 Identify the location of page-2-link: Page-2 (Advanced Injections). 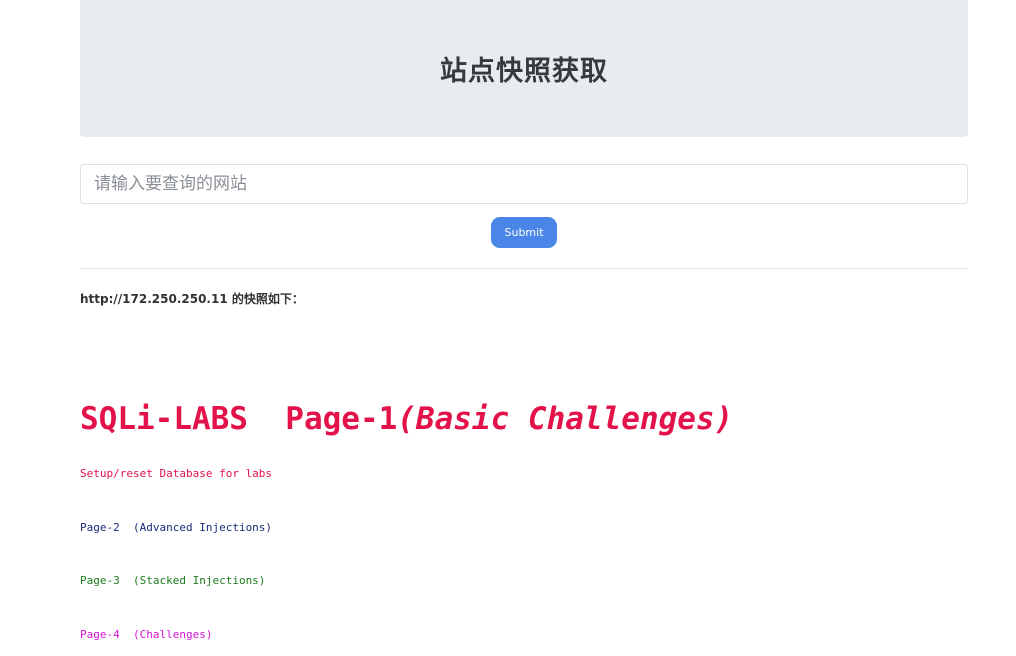
(176, 527).